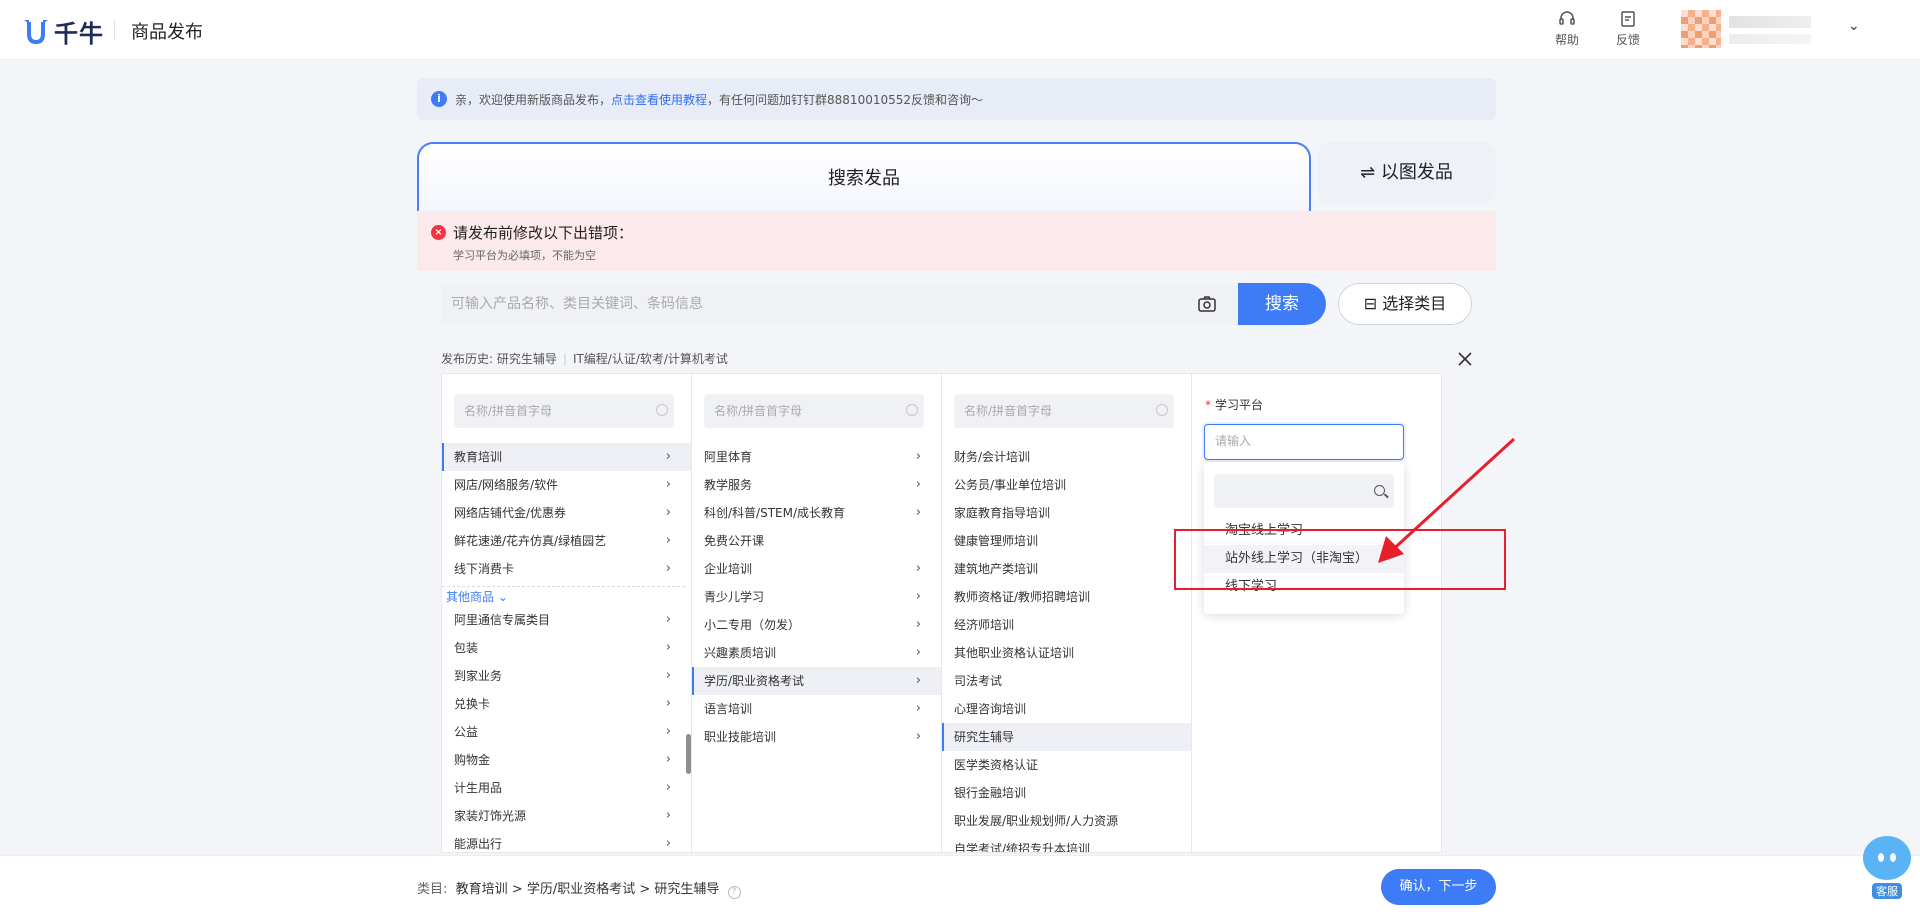  I want to click on user-account, so click(1746, 29).